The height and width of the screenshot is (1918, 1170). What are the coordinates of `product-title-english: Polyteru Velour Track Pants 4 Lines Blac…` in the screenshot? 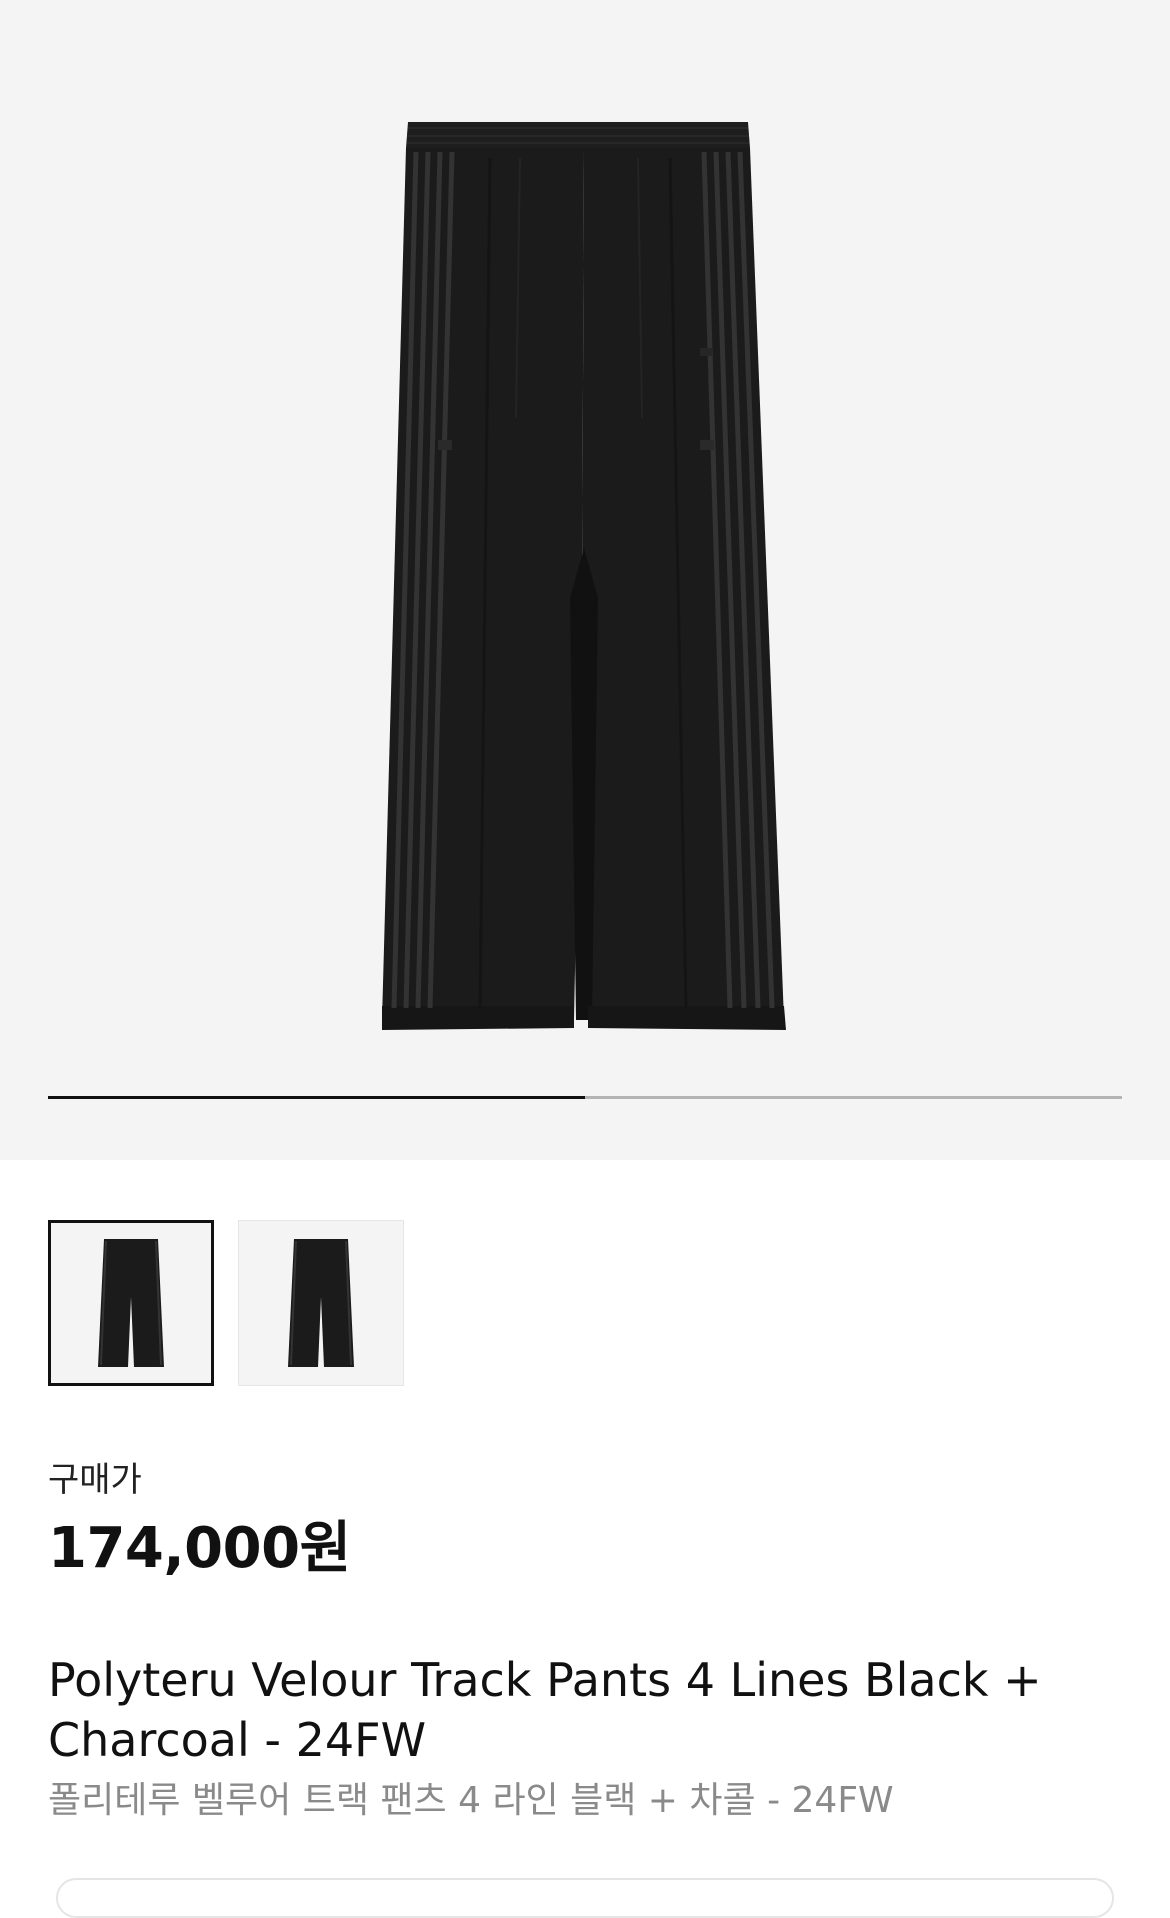 It's located at (545, 1710).